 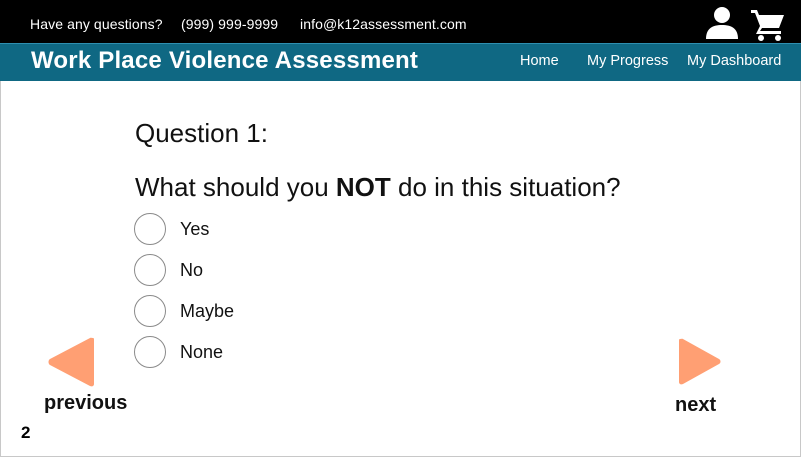 What do you see at coordinates (734, 61) in the screenshot?
I see `nav-my-dashboard-link: My Dashboard` at bounding box center [734, 61].